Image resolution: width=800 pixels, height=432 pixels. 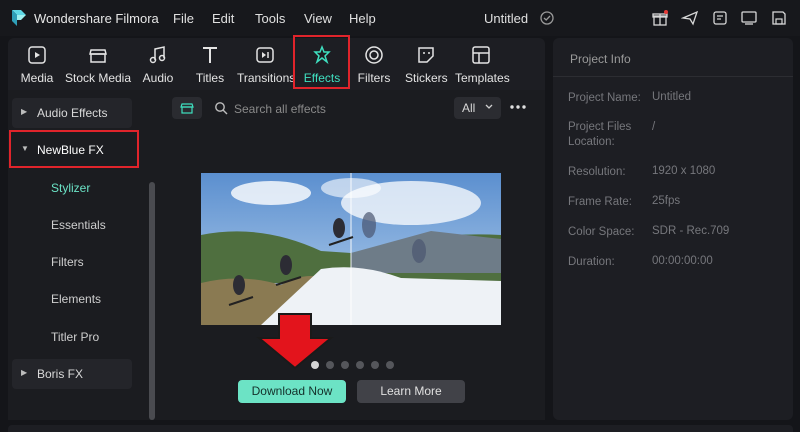 I want to click on tab-stock-media: Stock Media, so click(x=98, y=64).